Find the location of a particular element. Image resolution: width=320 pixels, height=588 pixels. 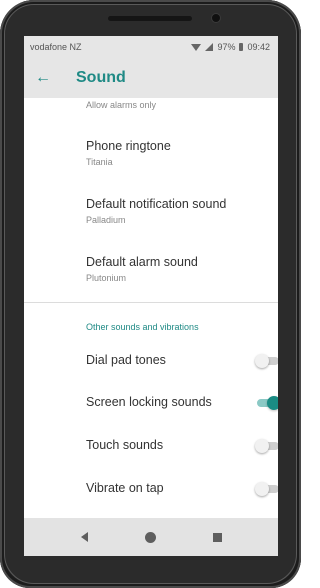

setting-default-alarm-sound: Default alarm sound Plutonium is located at coordinates (176, 269).